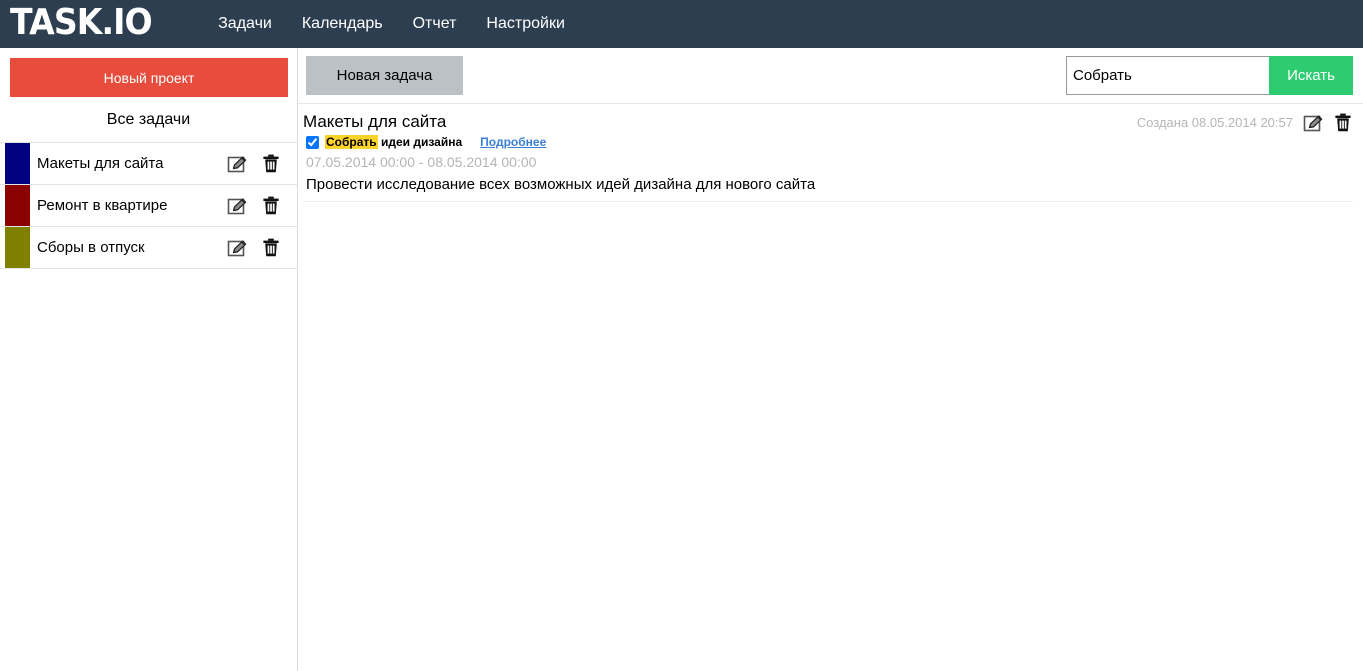 The image size is (1363, 671). I want to click on task-meta: Создана 08.05.2014 20:57, so click(1245, 122).